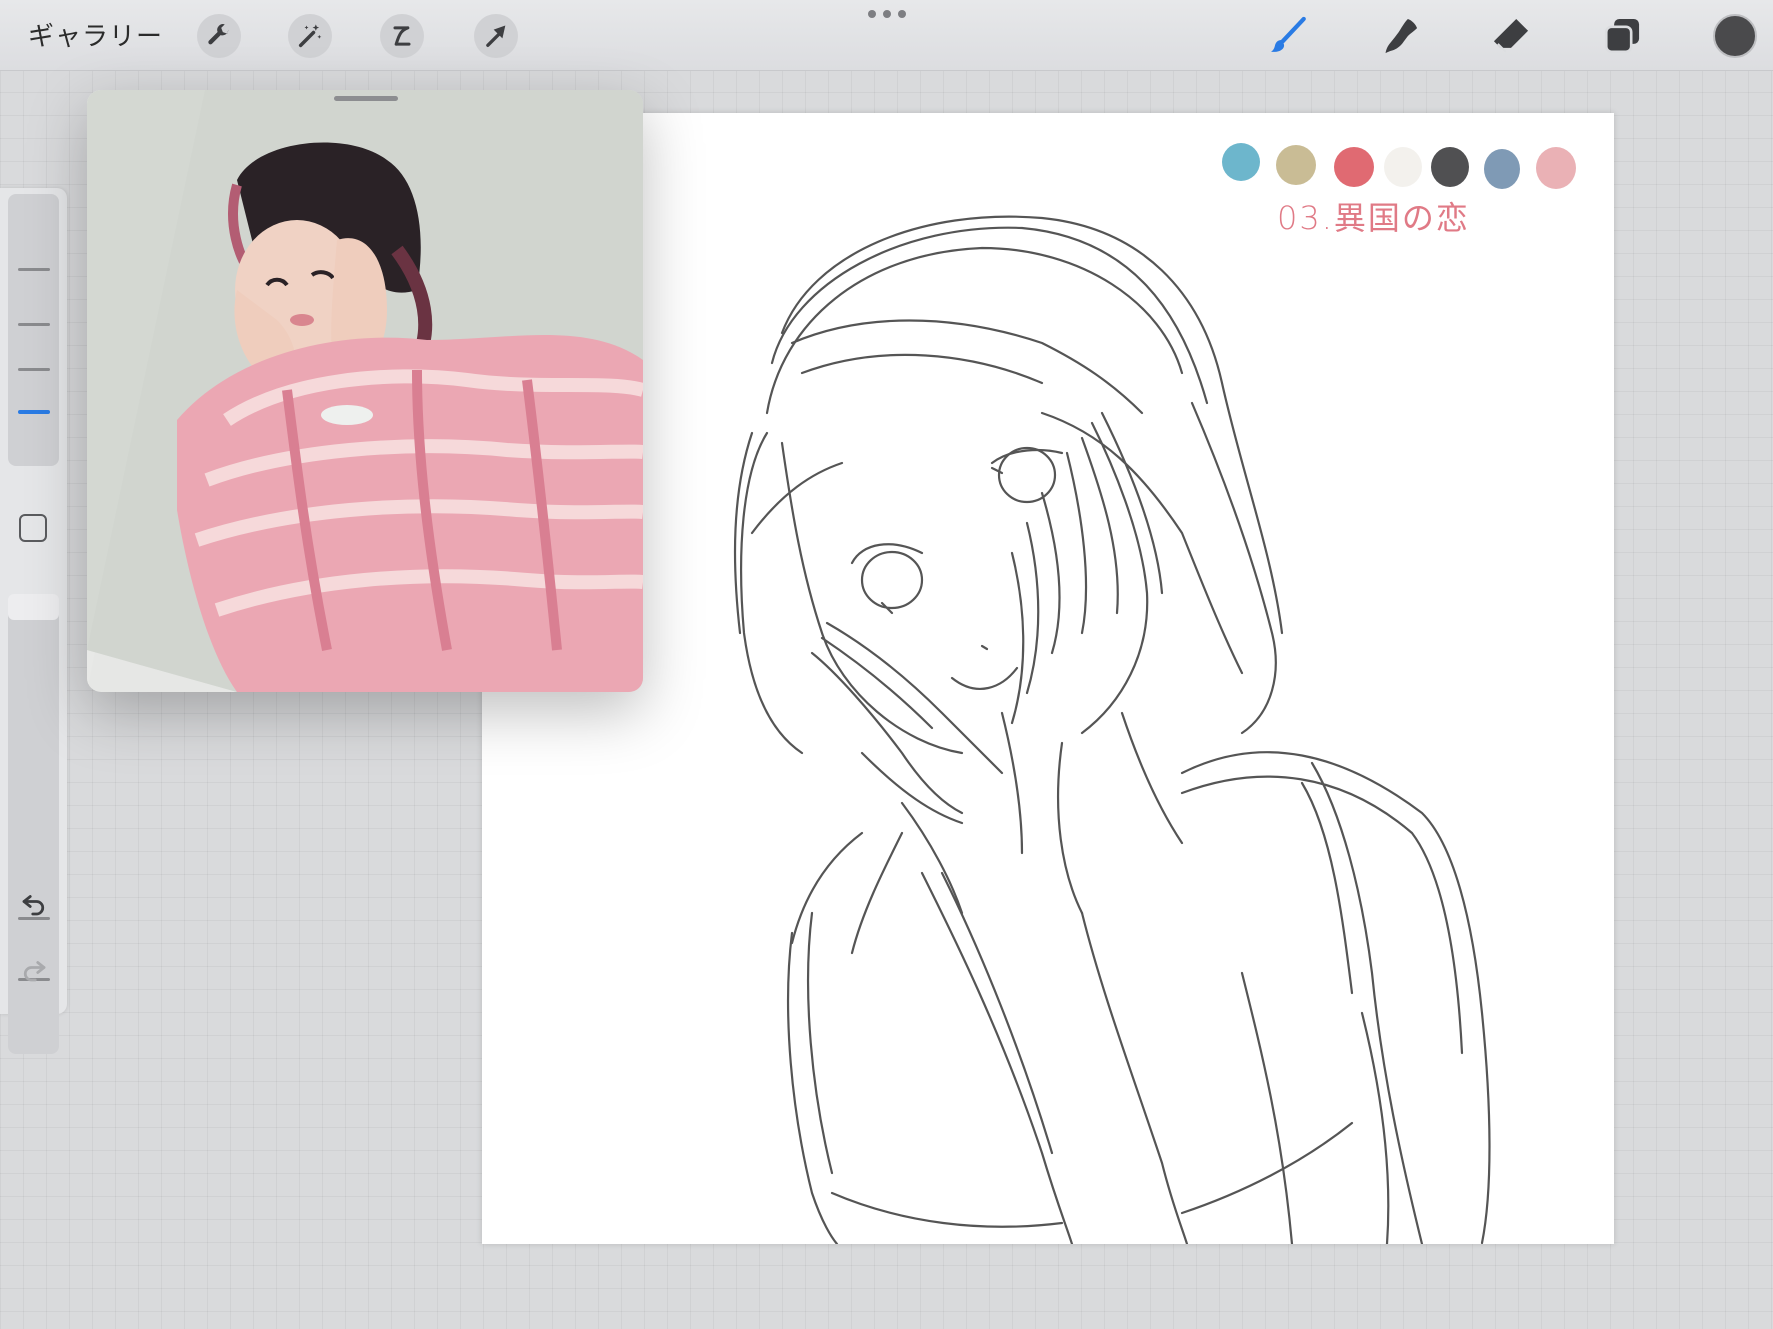  What do you see at coordinates (886, 35) in the screenshot?
I see `top-toolbar: ギャラリー` at bounding box center [886, 35].